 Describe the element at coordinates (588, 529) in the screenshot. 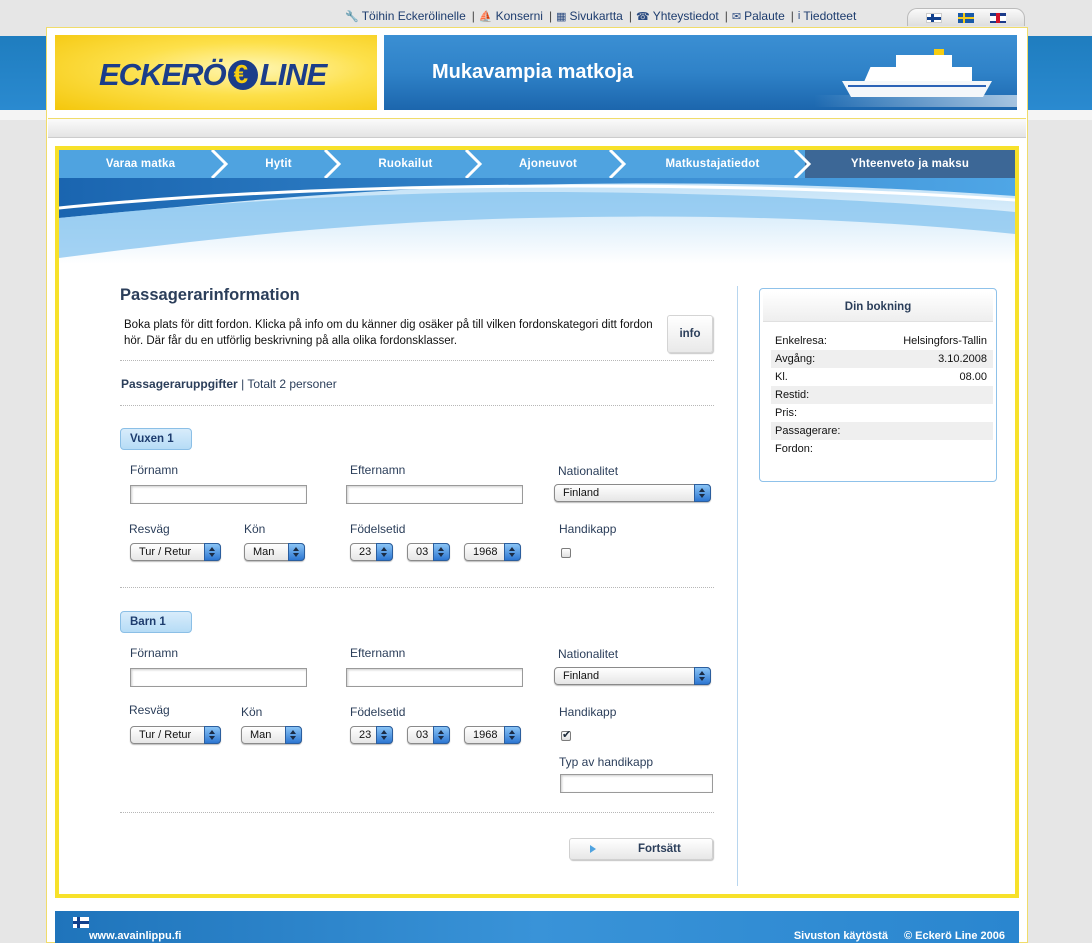

I see `handicap-label: Handikapp` at that location.